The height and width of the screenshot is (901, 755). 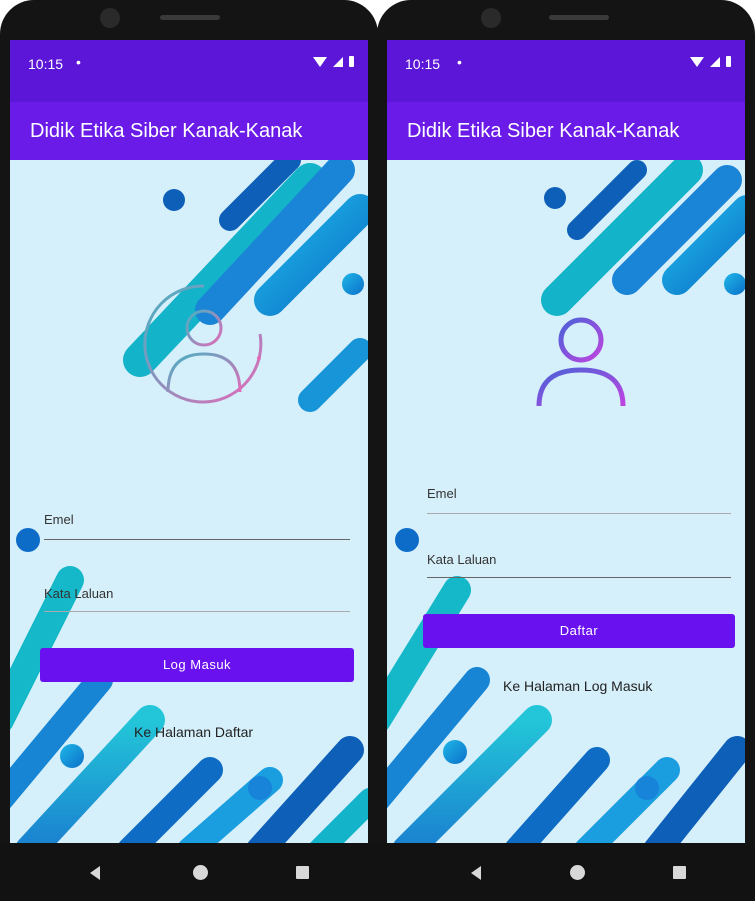 What do you see at coordinates (577, 686) in the screenshot?
I see `login-page-link: Ke Halaman Log Masuk` at bounding box center [577, 686].